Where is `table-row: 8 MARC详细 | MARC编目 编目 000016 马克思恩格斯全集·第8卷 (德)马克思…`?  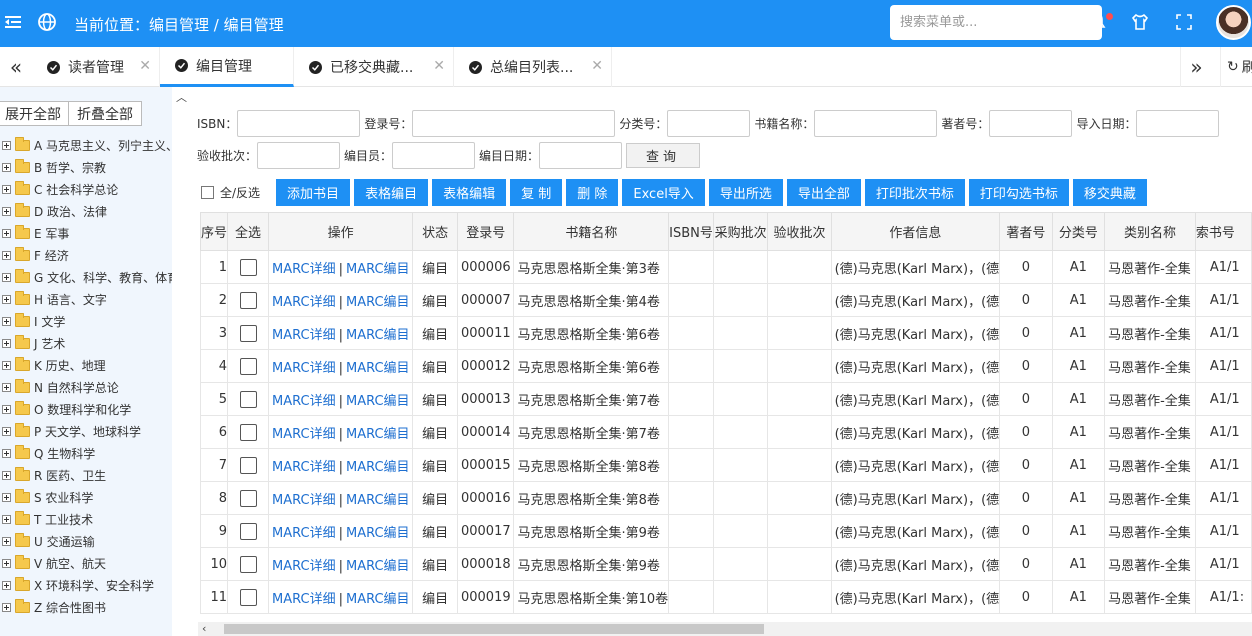
table-row: 8 MARC详细 | MARC编目 编目 000016 马克思恩格斯全集·第8卷 (德)马克思… is located at coordinates (726, 498).